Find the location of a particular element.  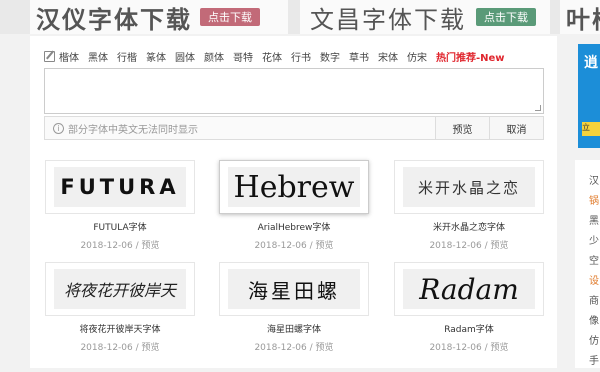

sidebar-item: 商 is located at coordinates (587, 302).